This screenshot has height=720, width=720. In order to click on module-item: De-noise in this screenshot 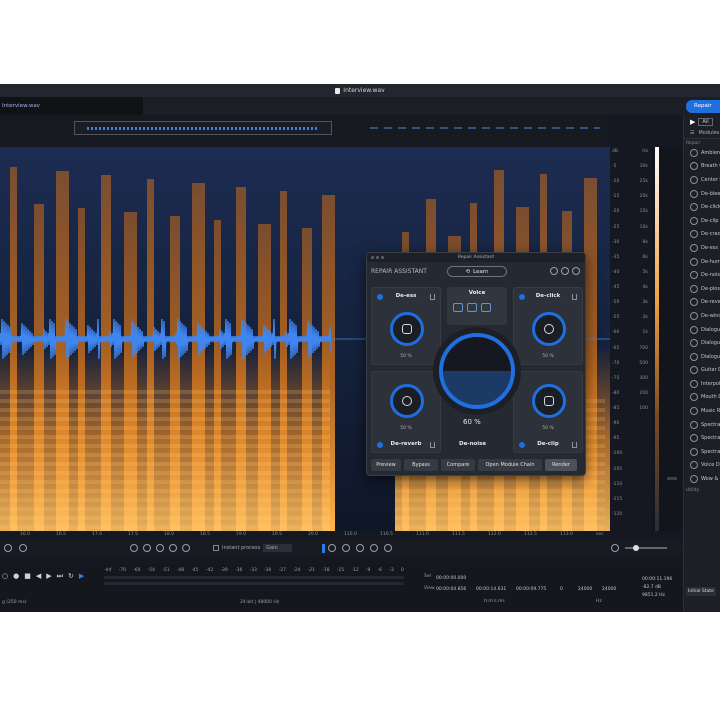, I will do `click(702, 275)`.